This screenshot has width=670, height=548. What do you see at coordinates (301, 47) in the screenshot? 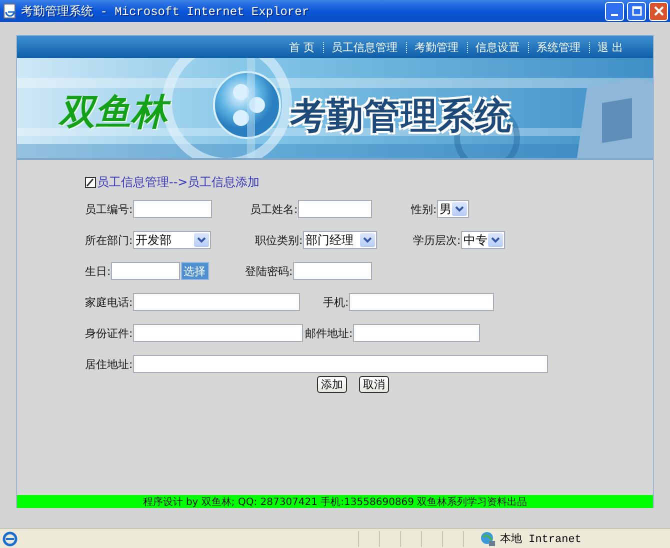
I see `nav-link: 首 页` at bounding box center [301, 47].